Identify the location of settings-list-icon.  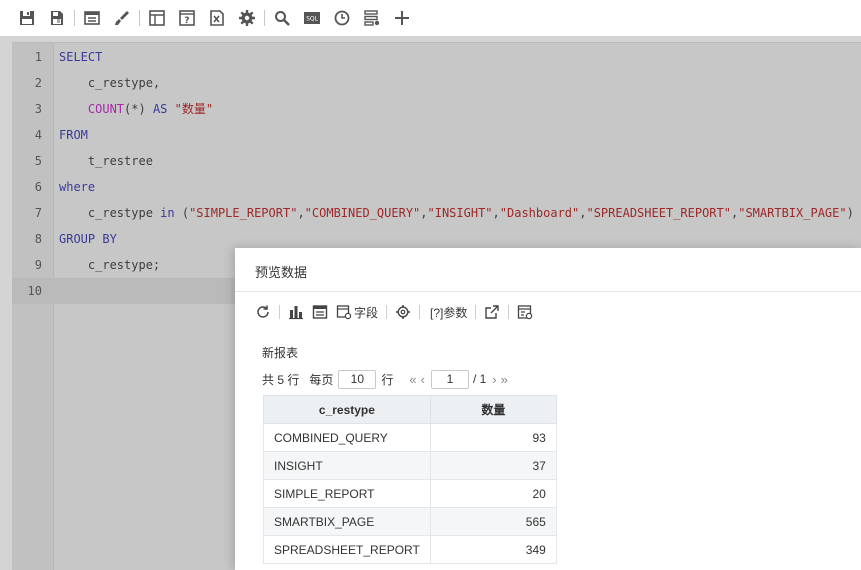
(372, 18).